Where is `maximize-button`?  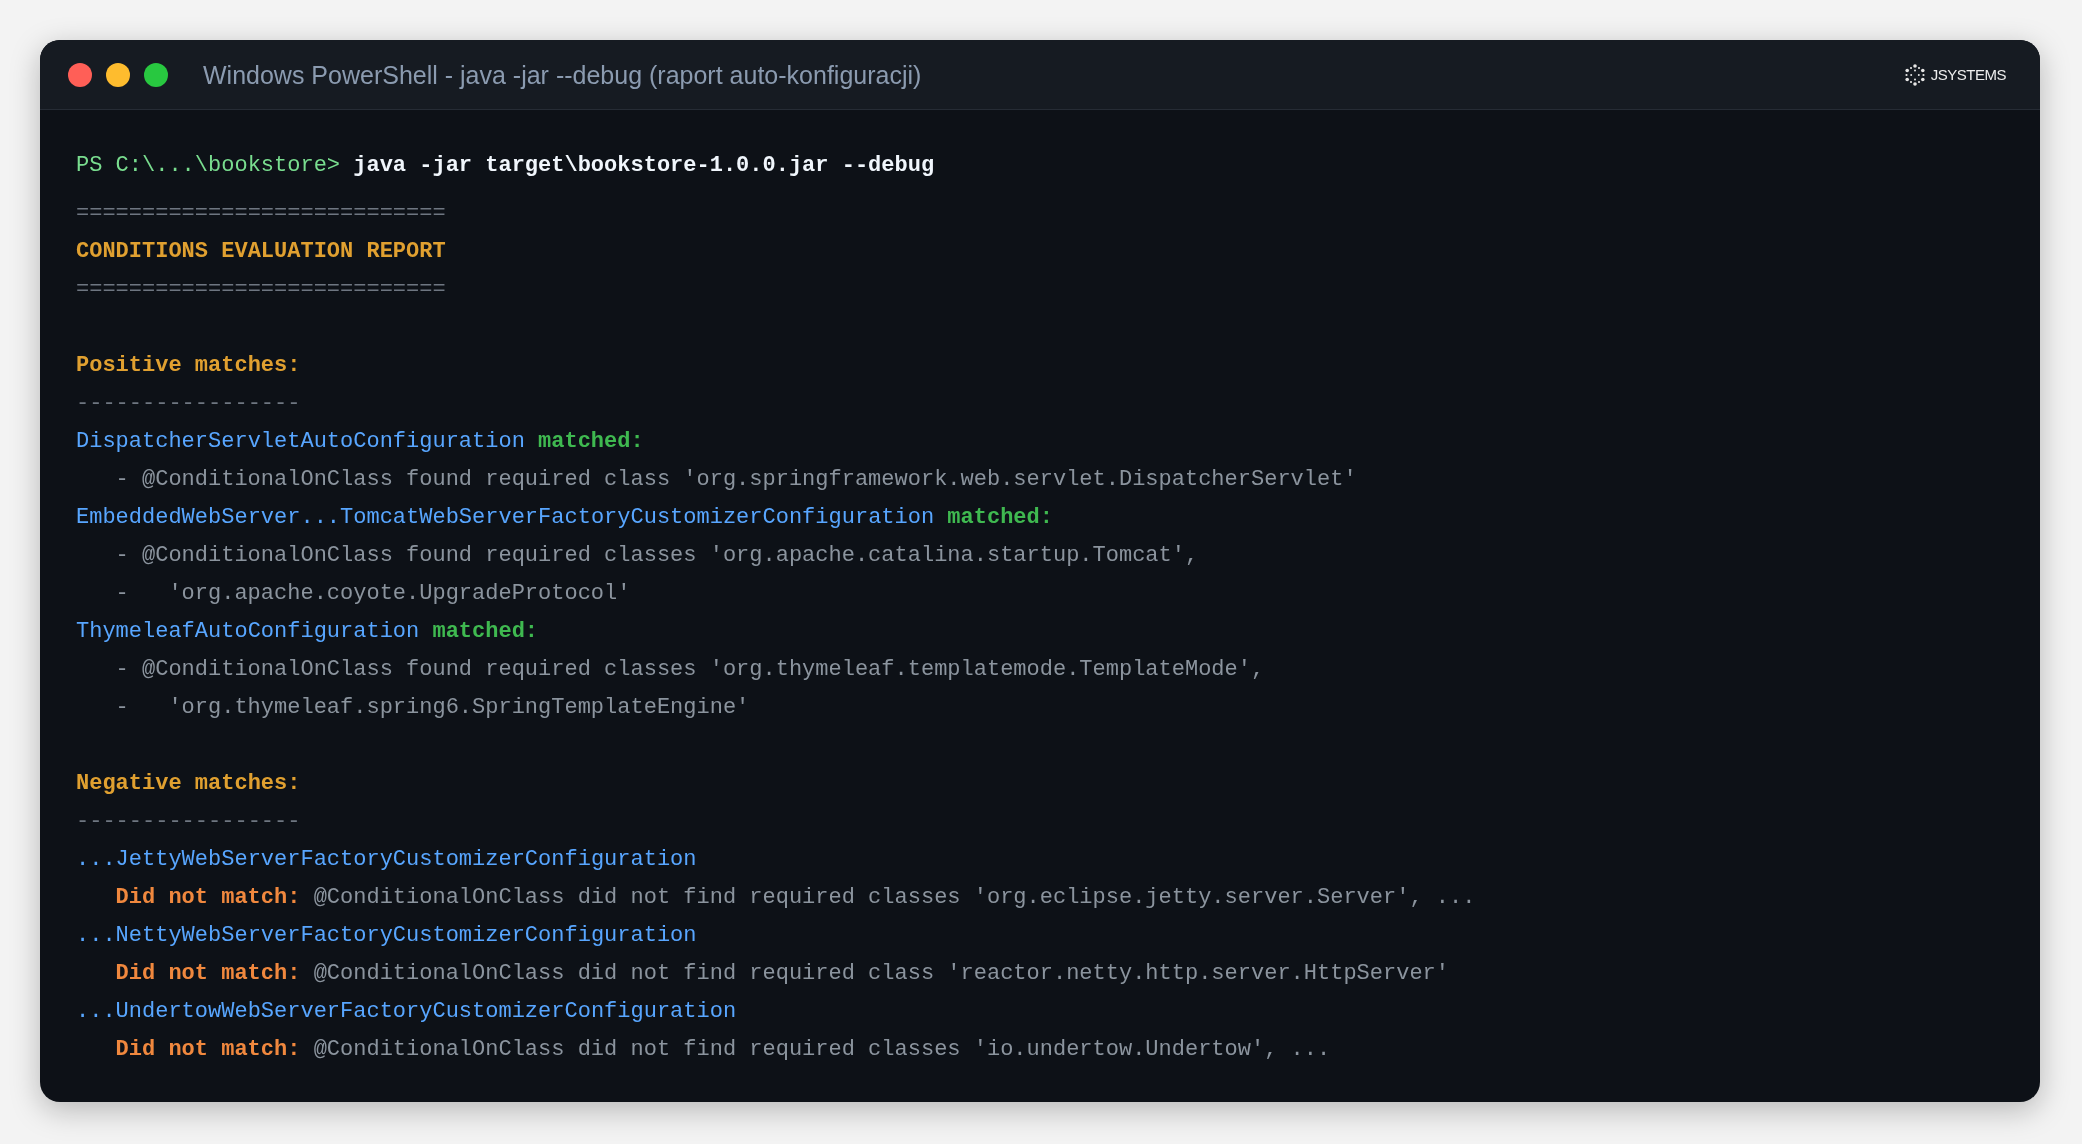
maximize-button is located at coordinates (156, 74).